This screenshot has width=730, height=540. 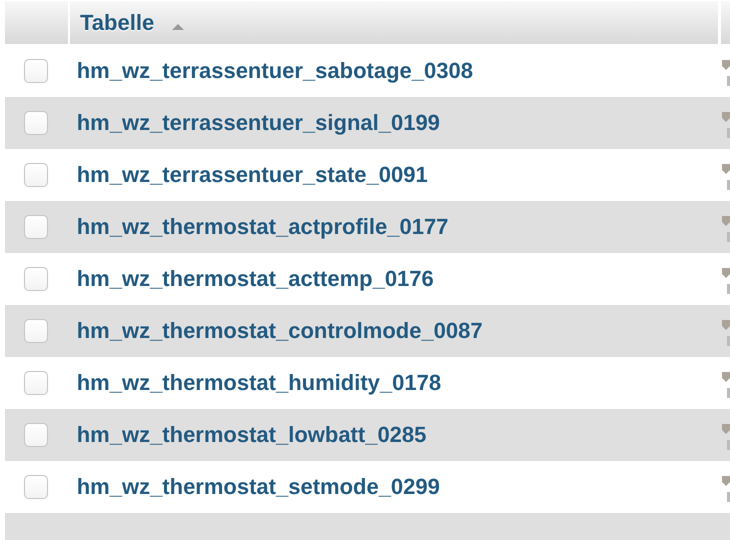 I want to click on table-name-link: hm_wz_thermostat_setmode_0299, so click(x=258, y=486).